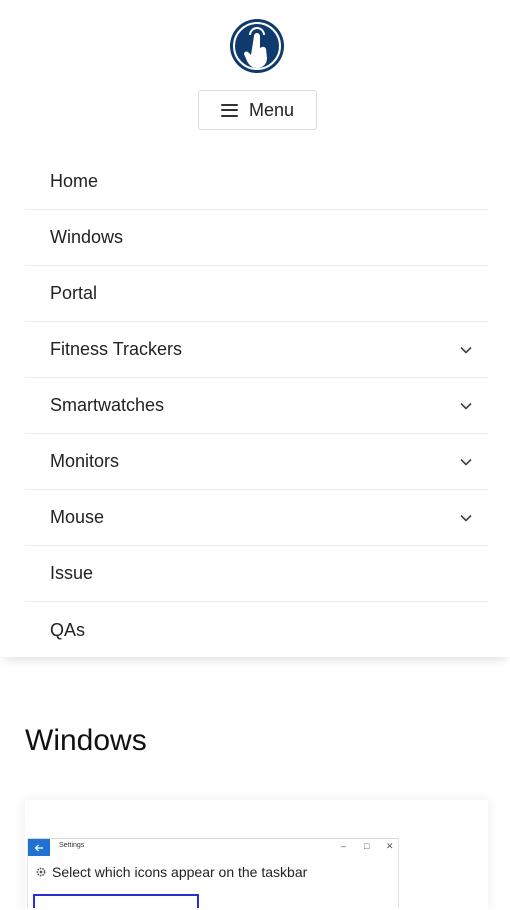 The width and height of the screenshot is (510, 910). I want to click on nav-item-label: Monitors, so click(85, 461).